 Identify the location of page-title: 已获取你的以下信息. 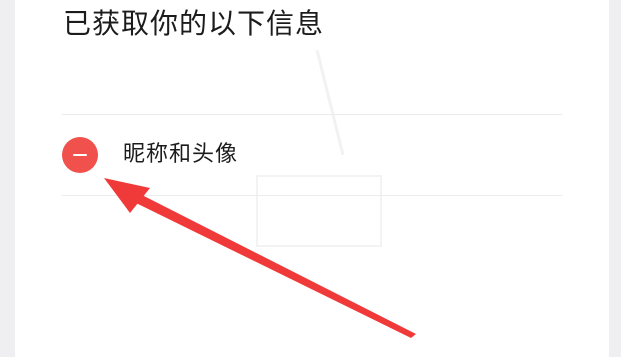
(194, 23).